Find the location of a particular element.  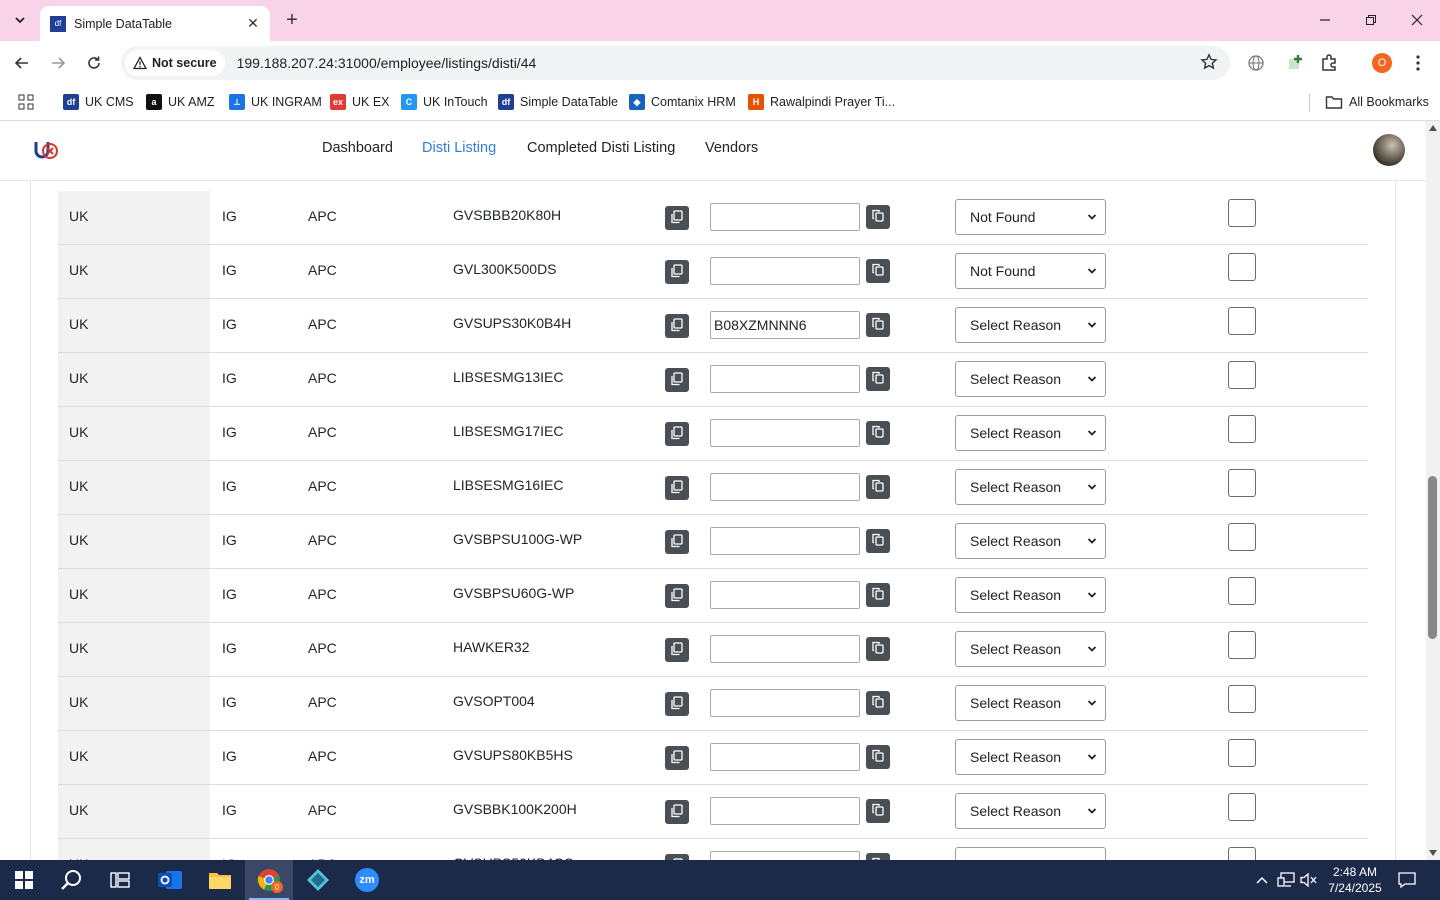

uk-logo-icon is located at coordinates (46, 150).